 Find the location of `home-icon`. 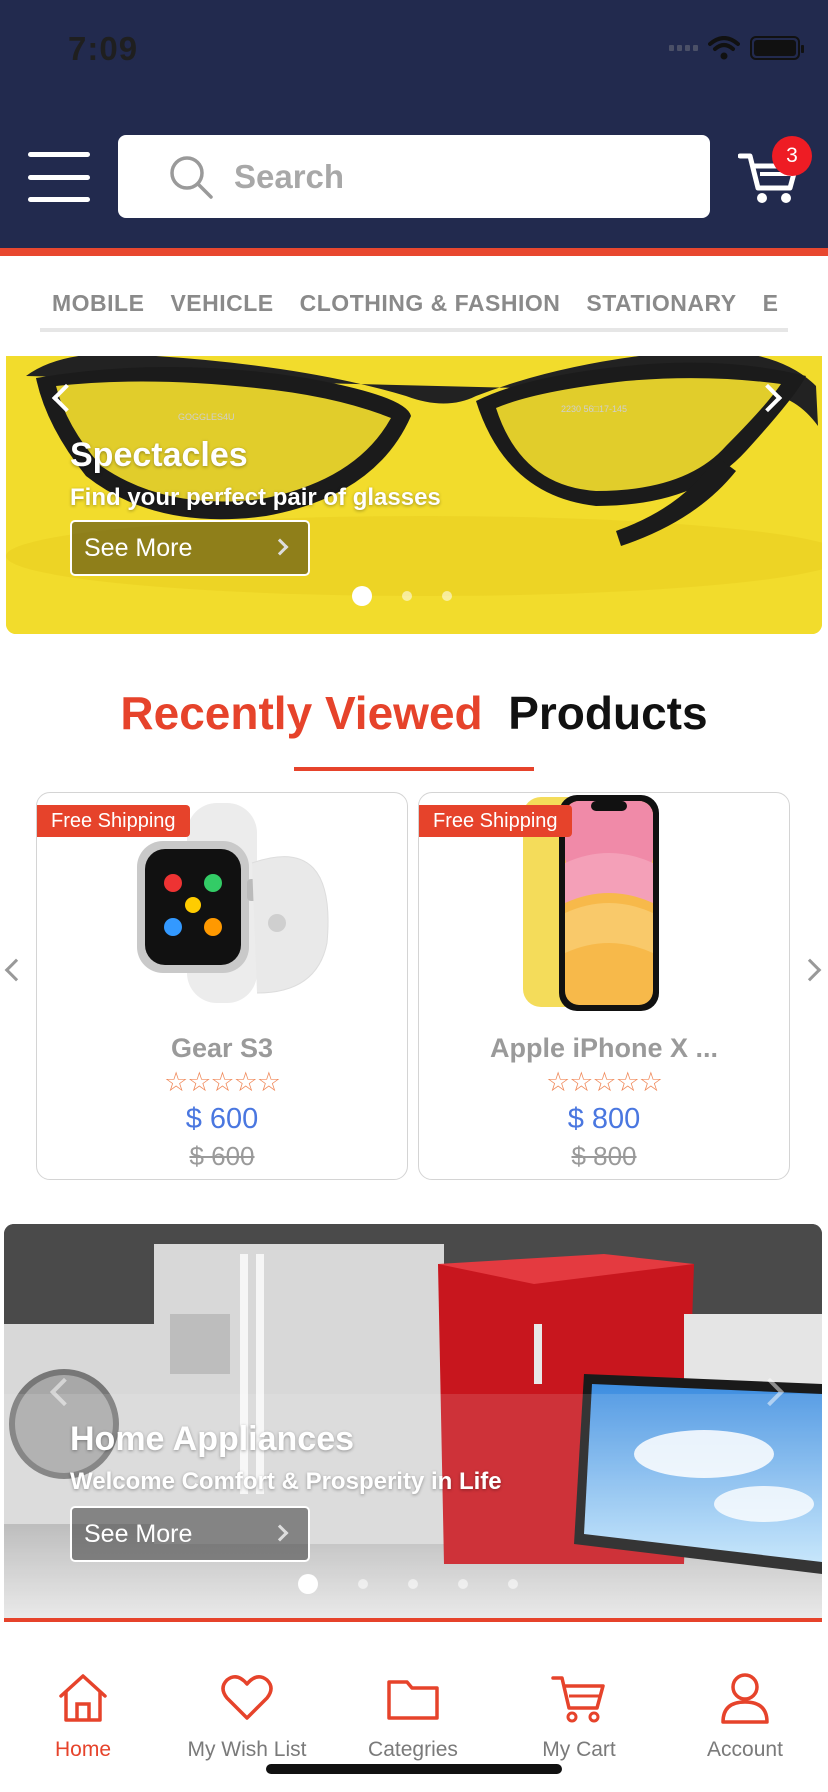

home-icon is located at coordinates (83, 1698).